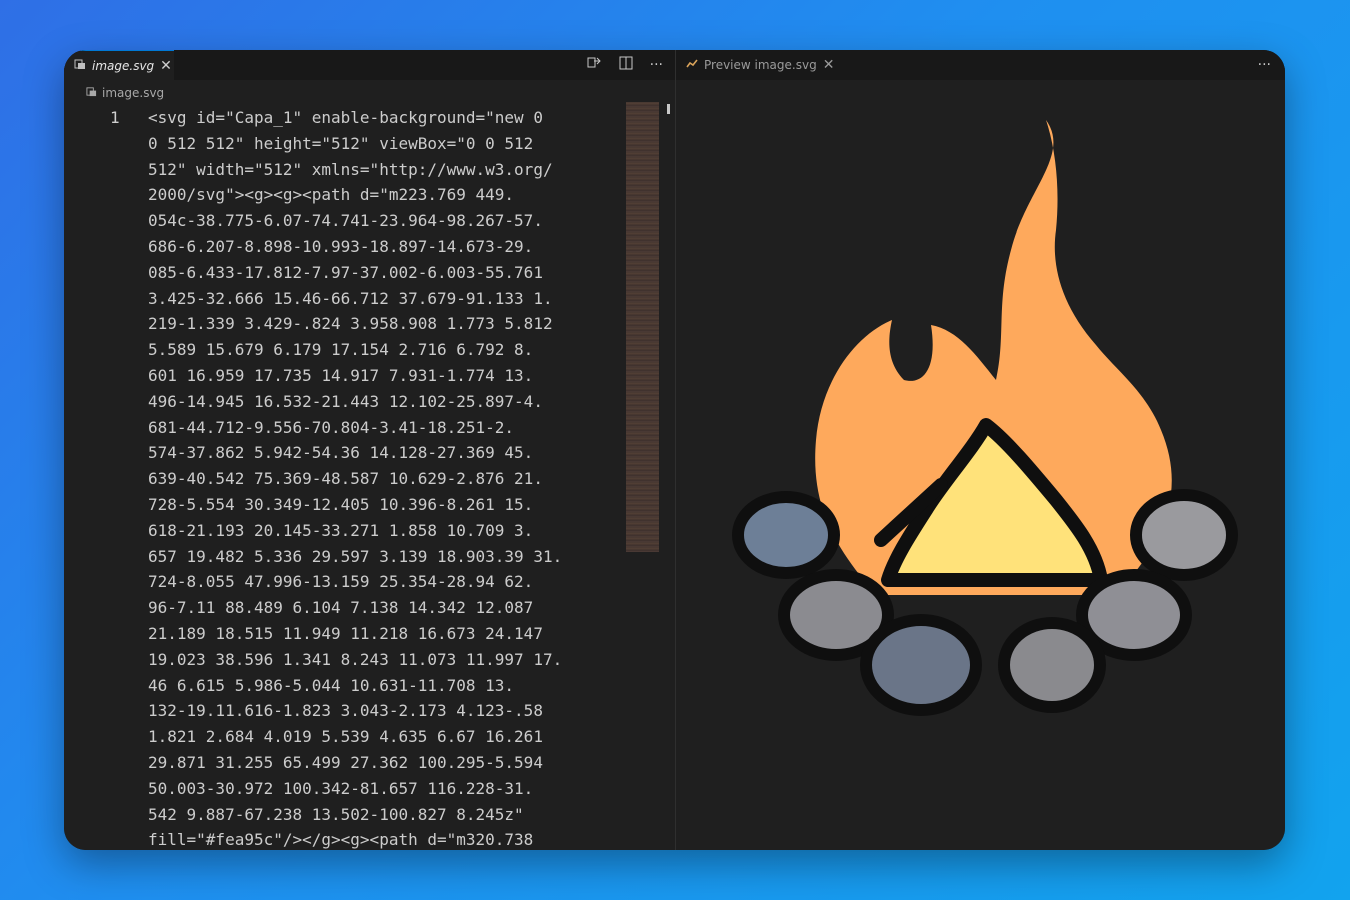 The width and height of the screenshot is (1350, 900). I want to click on minimap, so click(642, 327).